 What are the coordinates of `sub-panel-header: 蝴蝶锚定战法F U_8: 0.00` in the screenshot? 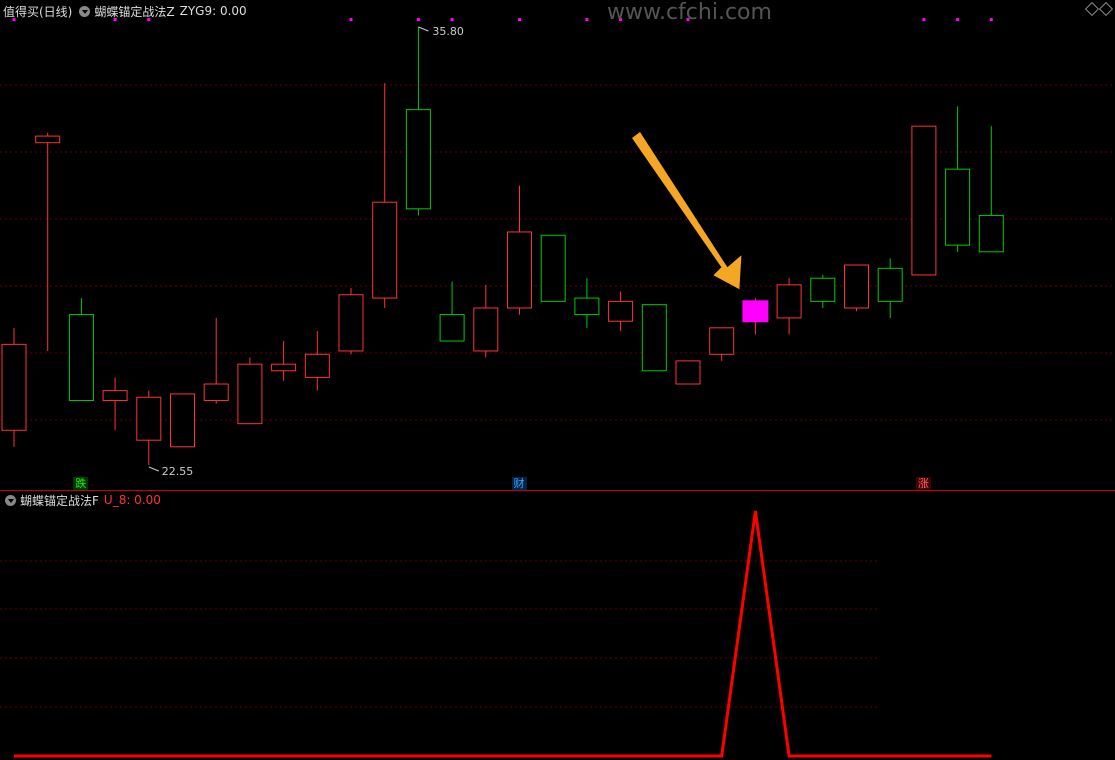 It's located at (84, 500).